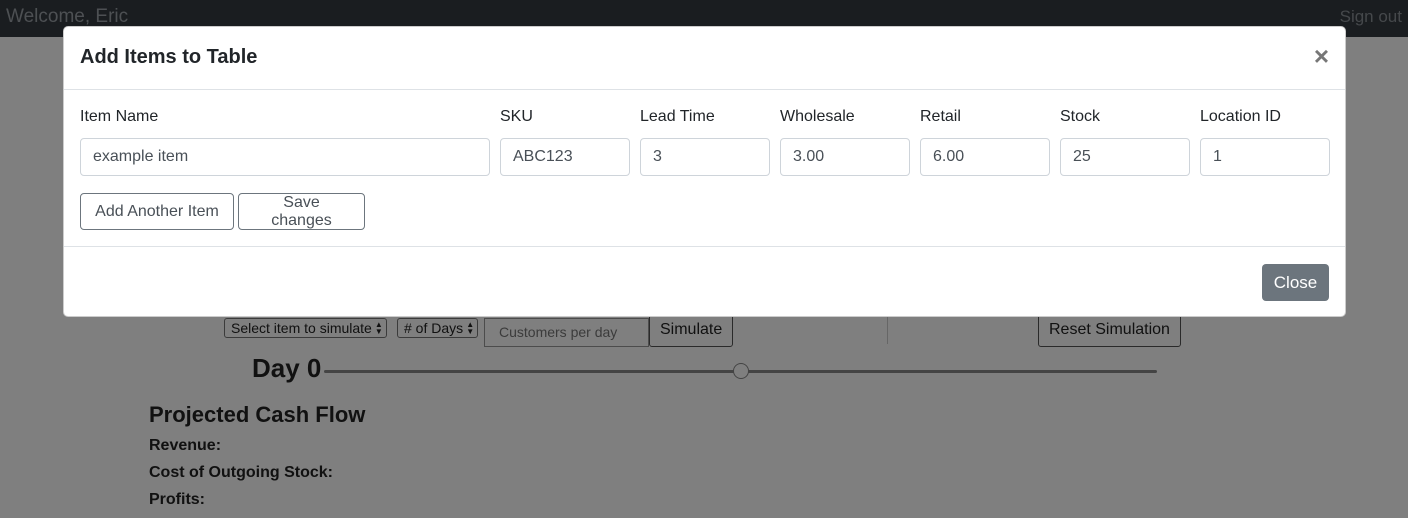 This screenshot has height=518, width=1408. I want to click on modal-title: Add Items to Table, so click(169, 57).